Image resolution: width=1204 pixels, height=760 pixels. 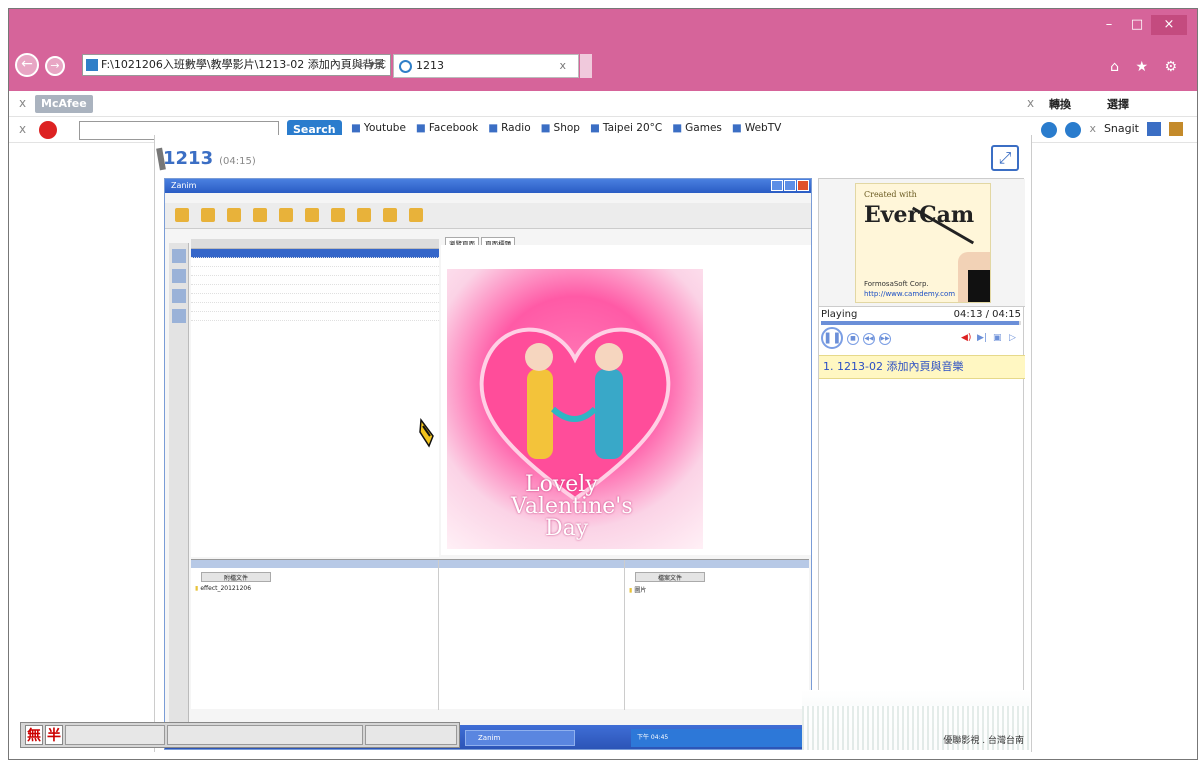 What do you see at coordinates (209, 158) in the screenshot?
I see `page-title: 1213 (04:15)` at bounding box center [209, 158].